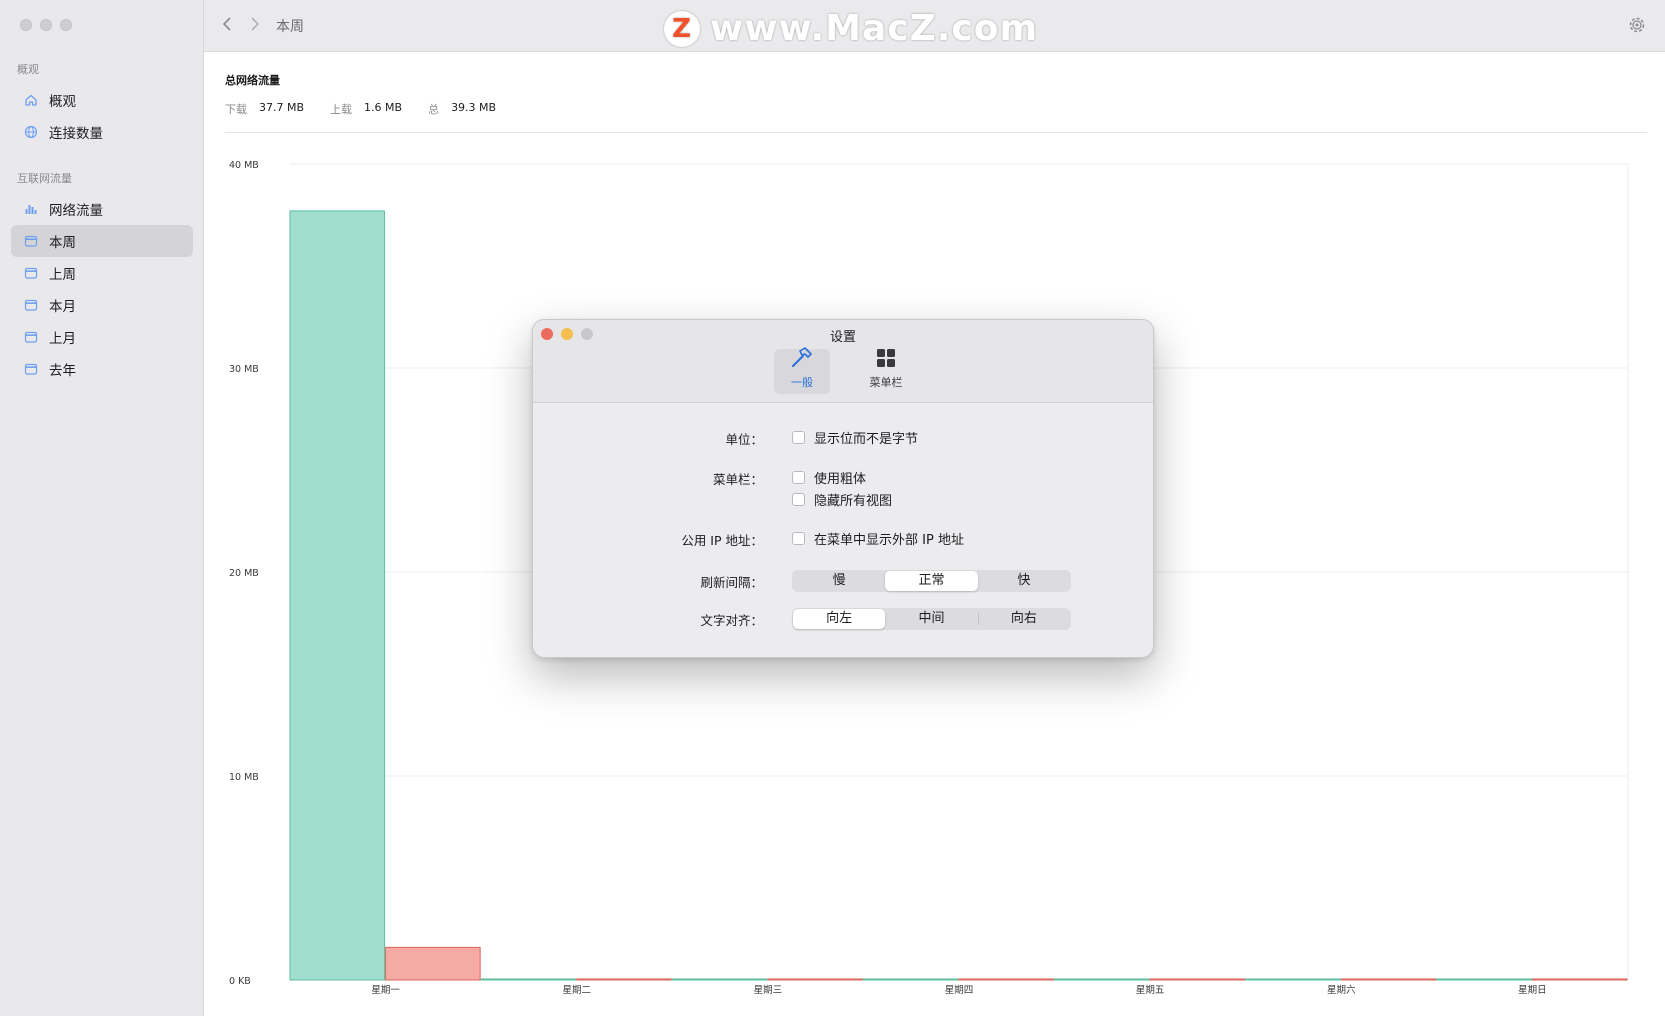  What do you see at coordinates (102, 241) in the screenshot?
I see `sidebar-item-this-week: 本周` at bounding box center [102, 241].